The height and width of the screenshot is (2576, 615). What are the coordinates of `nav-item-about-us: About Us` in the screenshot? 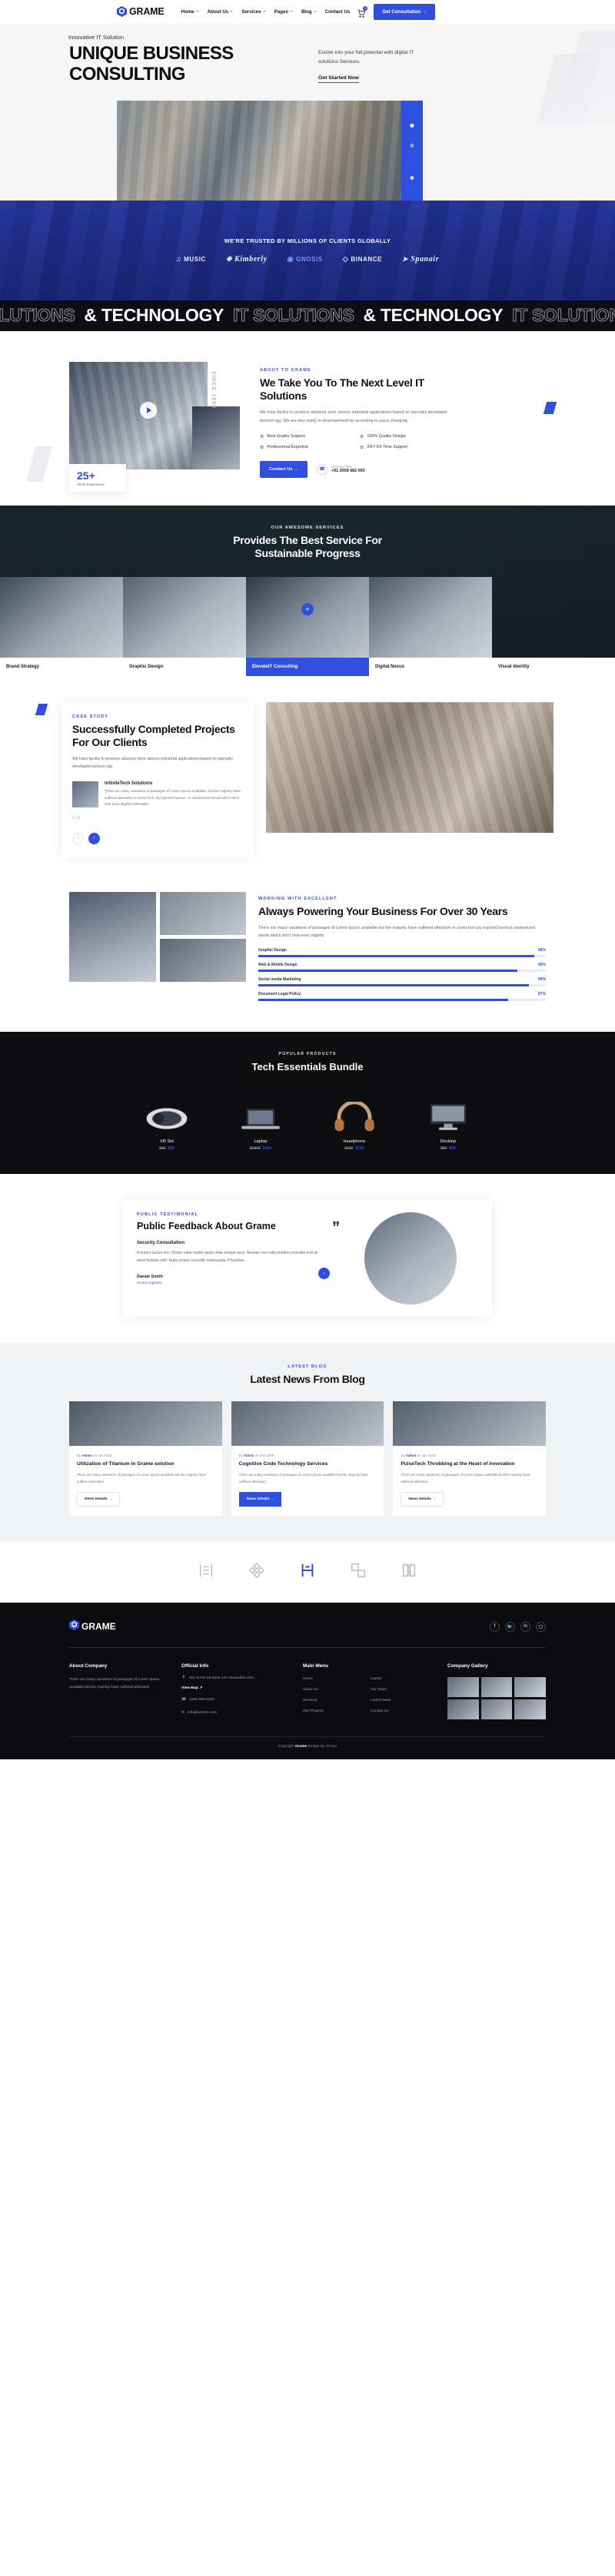 It's located at (221, 12).